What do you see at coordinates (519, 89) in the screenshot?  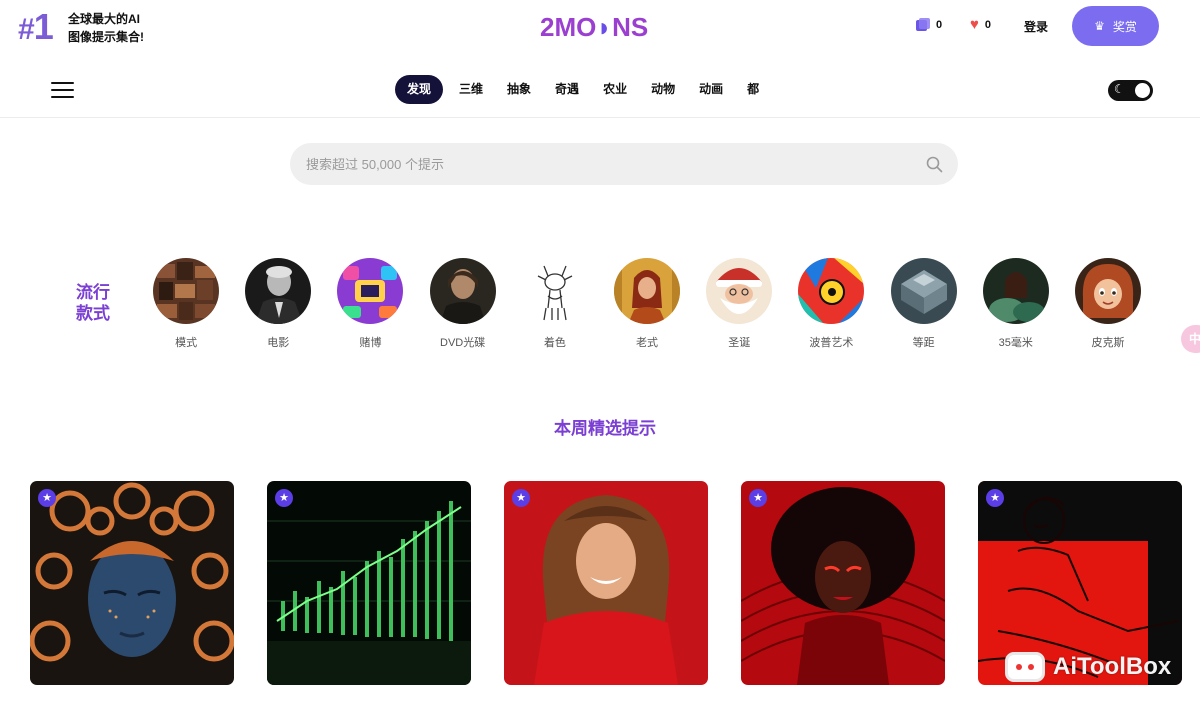 I see `tab-abstract: 抽象` at bounding box center [519, 89].